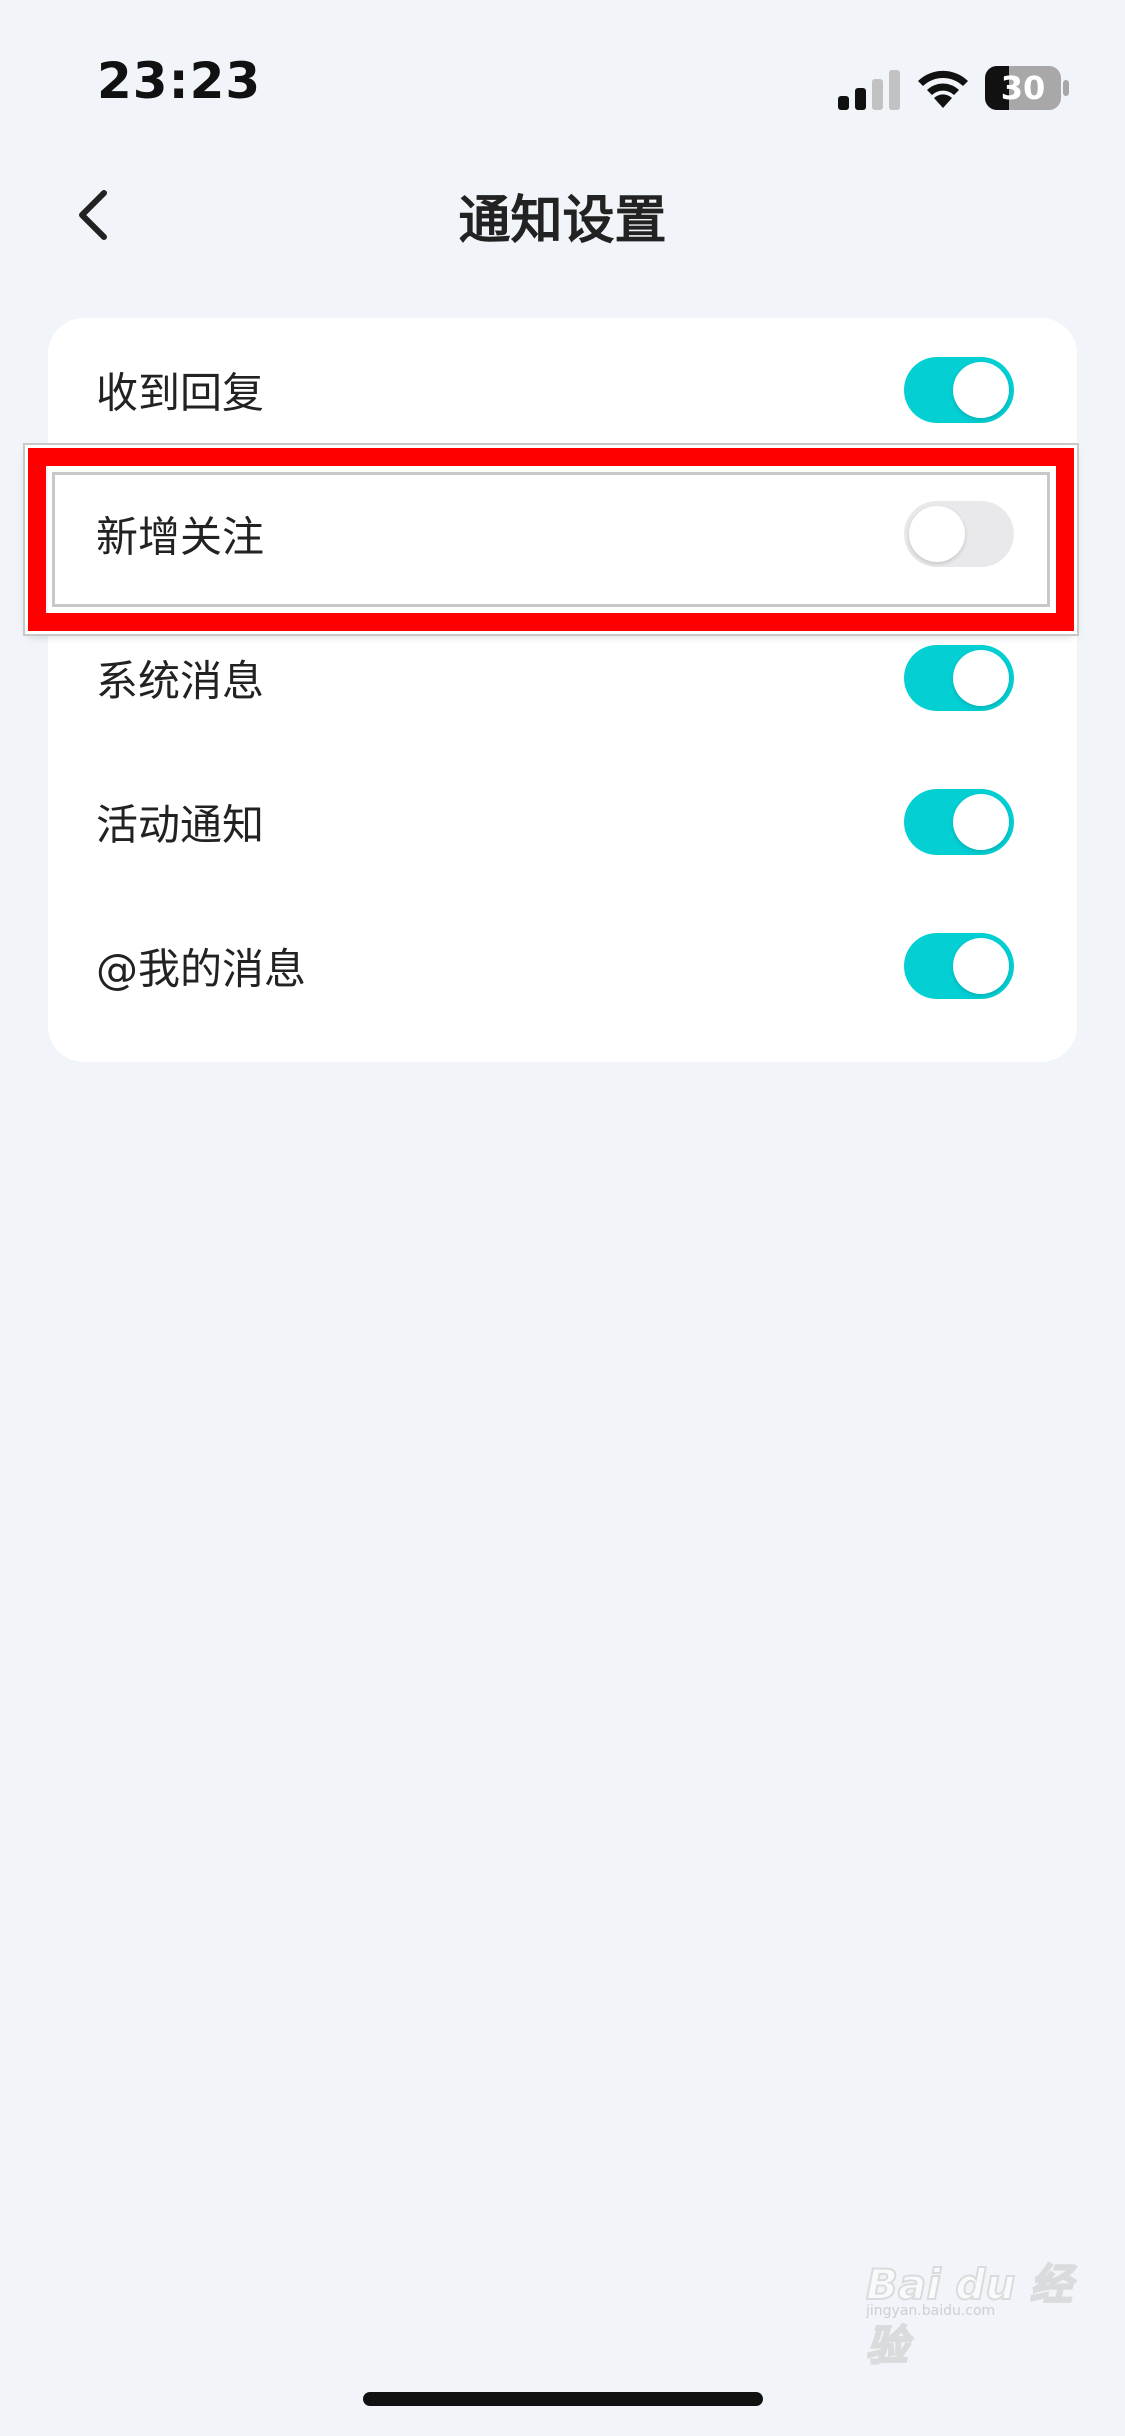  What do you see at coordinates (201, 969) in the screenshot?
I see `setting-label: @我的消息` at bounding box center [201, 969].